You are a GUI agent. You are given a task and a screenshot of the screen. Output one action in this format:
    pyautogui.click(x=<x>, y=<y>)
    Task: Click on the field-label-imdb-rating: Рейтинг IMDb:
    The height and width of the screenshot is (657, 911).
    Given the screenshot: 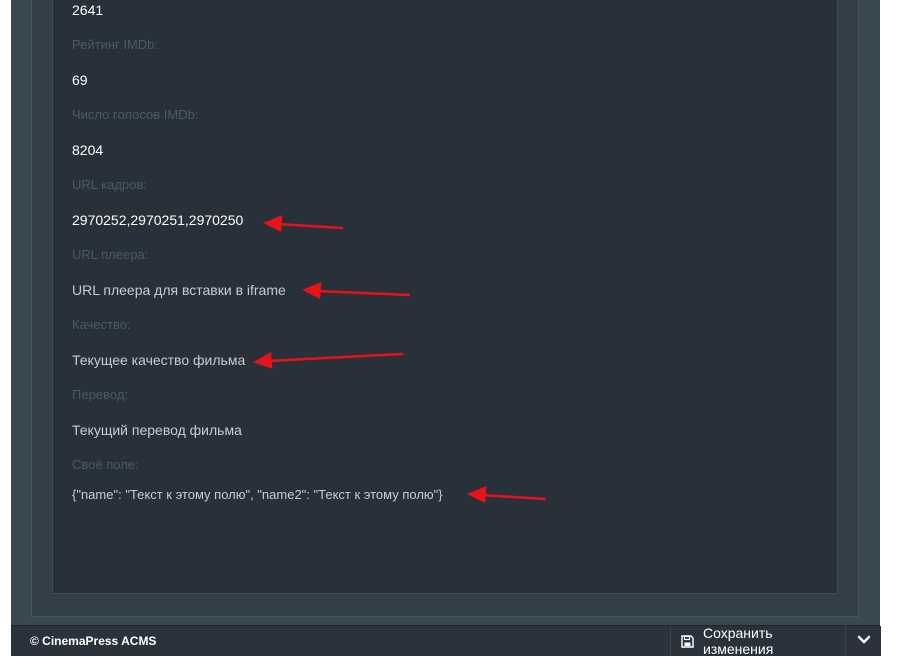 What is the action you would take?
    pyautogui.click(x=115, y=44)
    